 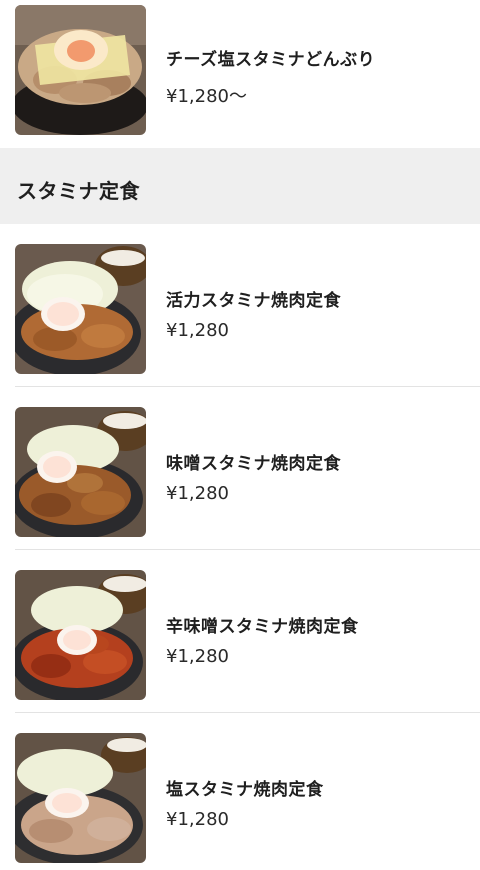 I want to click on item-name: チーズ塩スタミナどんぶり, so click(x=271, y=60).